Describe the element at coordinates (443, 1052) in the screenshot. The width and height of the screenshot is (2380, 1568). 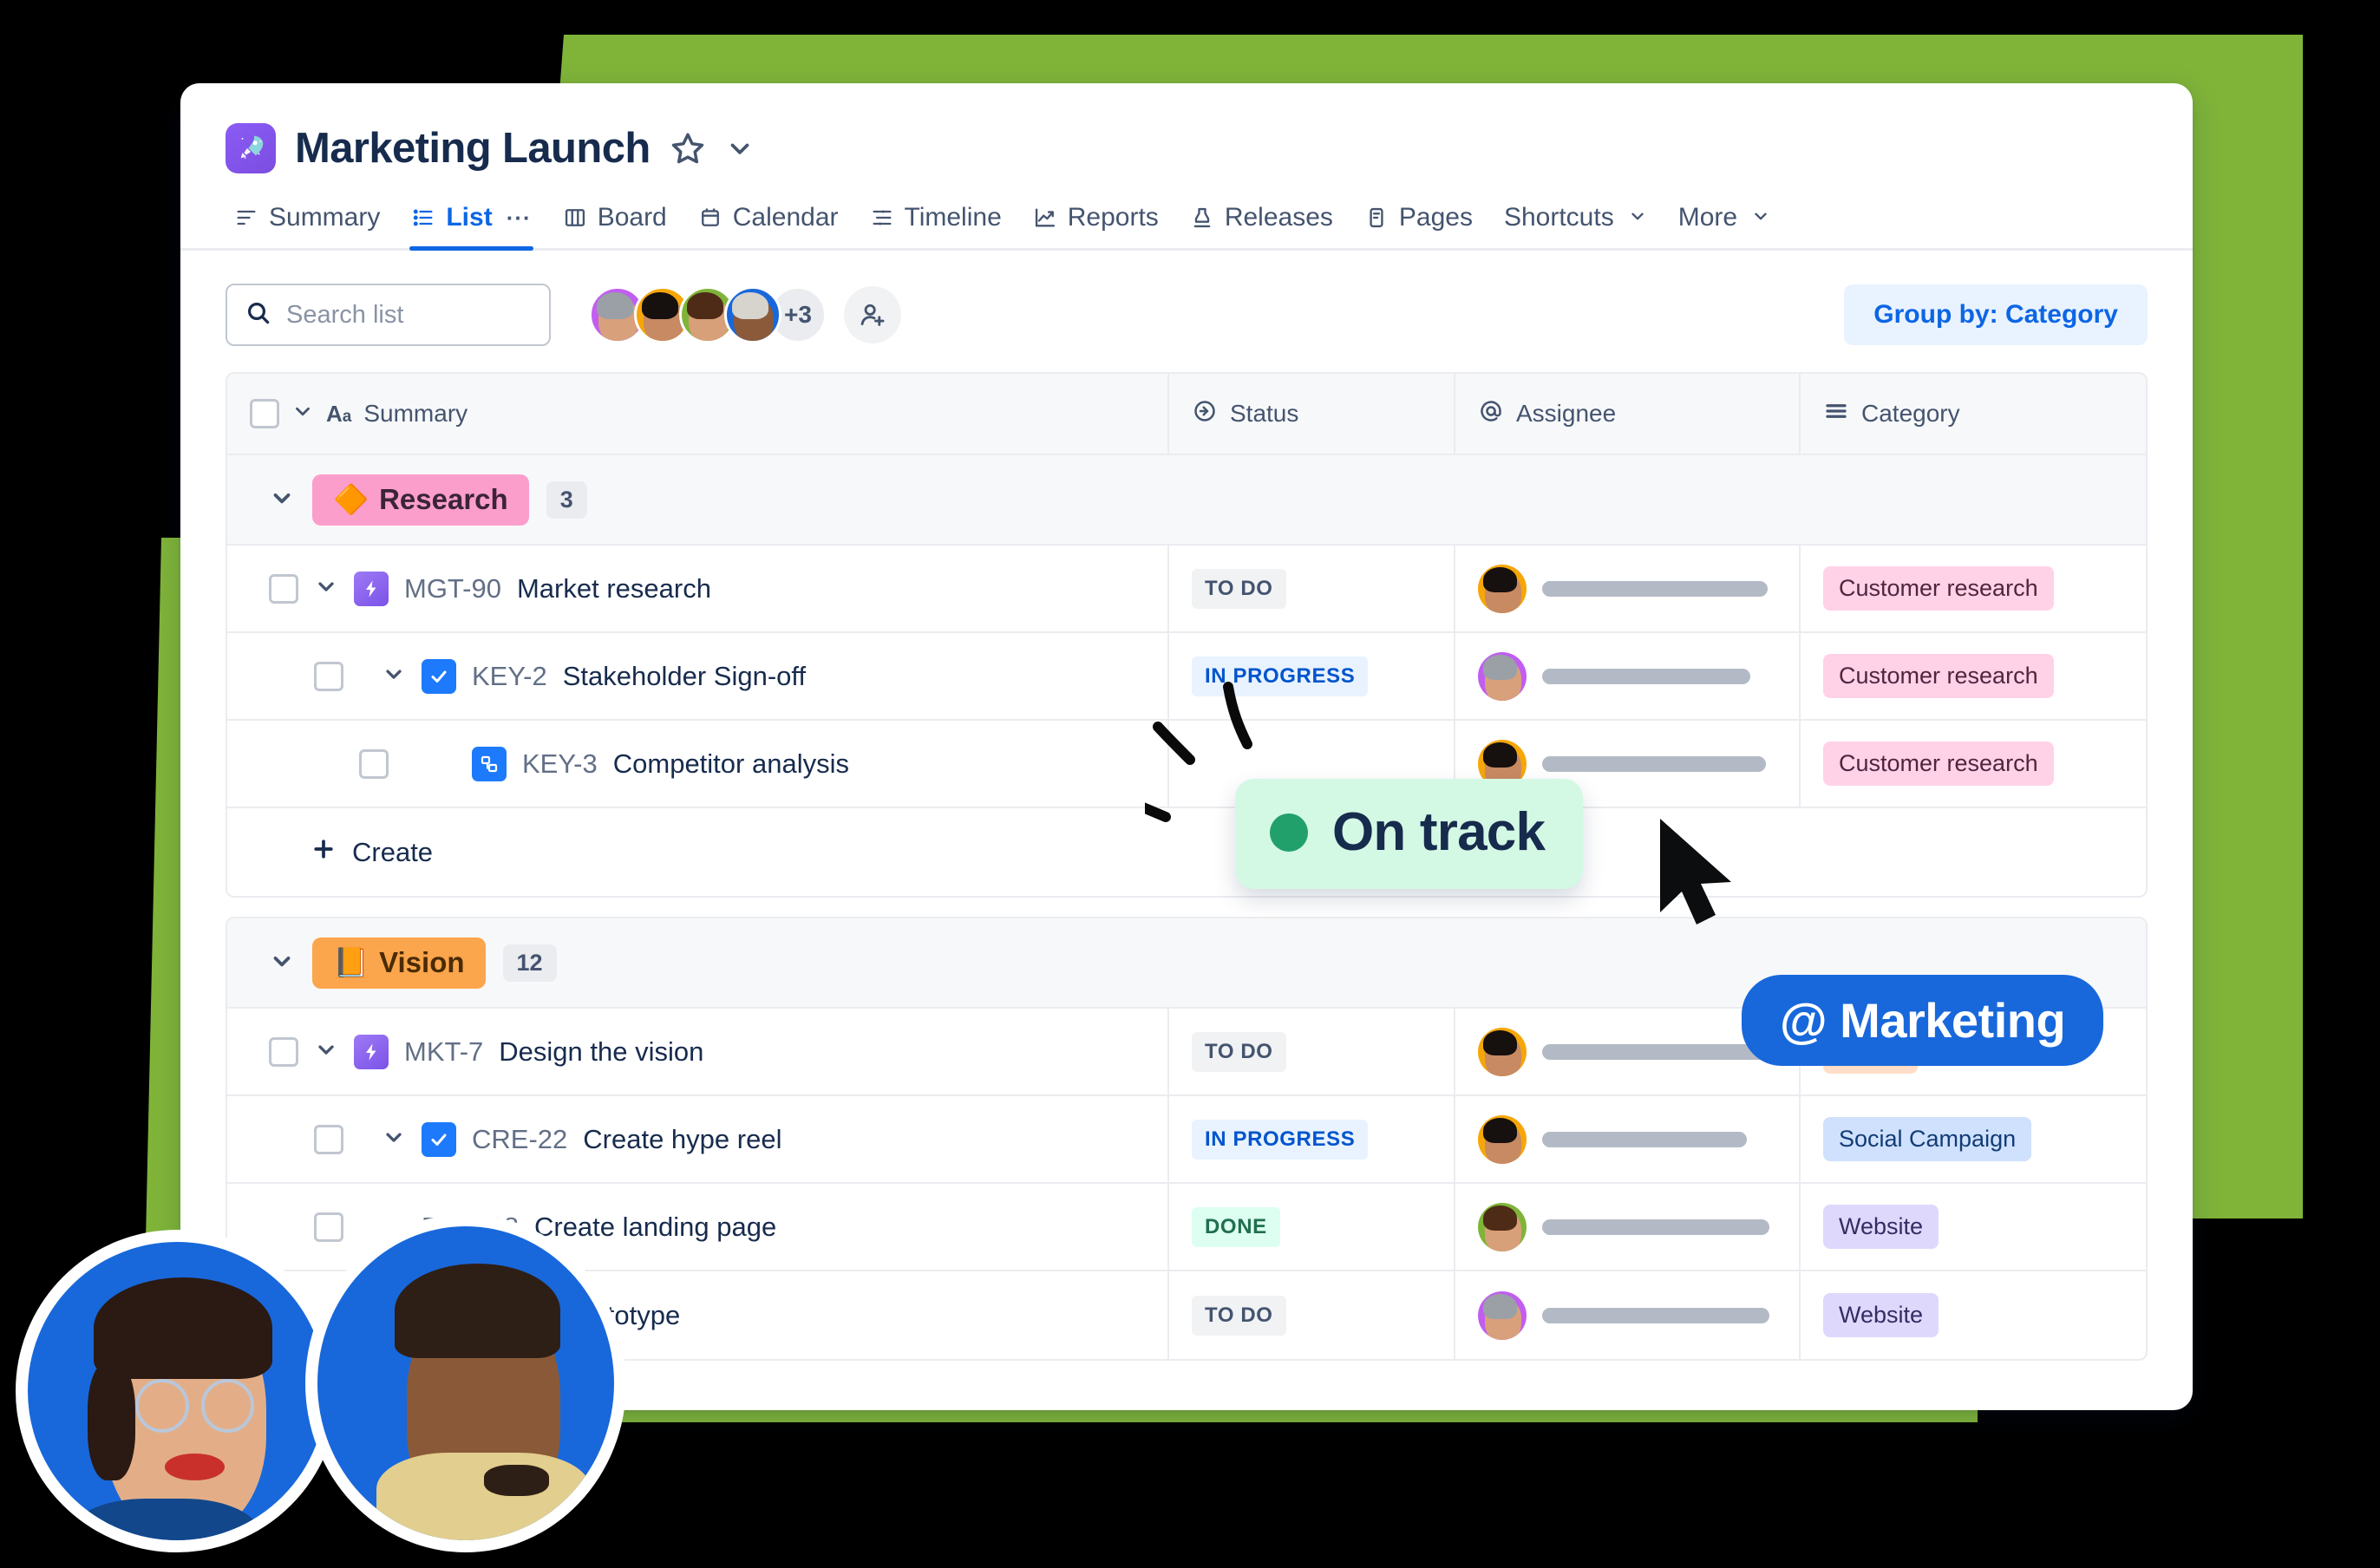
I see `issue-key: MKT-7` at that location.